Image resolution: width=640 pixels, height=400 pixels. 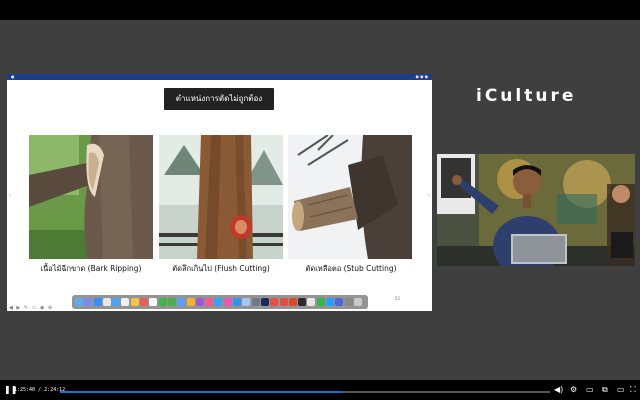 What do you see at coordinates (605, 390) in the screenshot?
I see `miniplayer-icon: ⧉` at bounding box center [605, 390].